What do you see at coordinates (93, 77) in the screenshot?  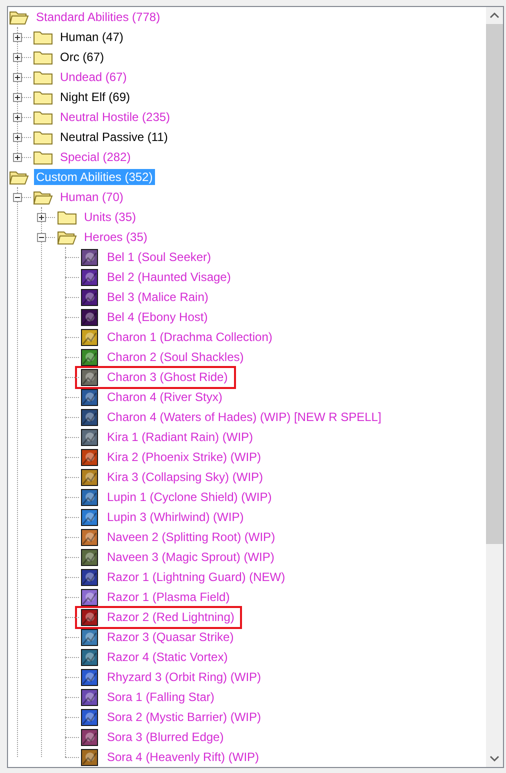 I see `folder-label: Undead (67)` at bounding box center [93, 77].